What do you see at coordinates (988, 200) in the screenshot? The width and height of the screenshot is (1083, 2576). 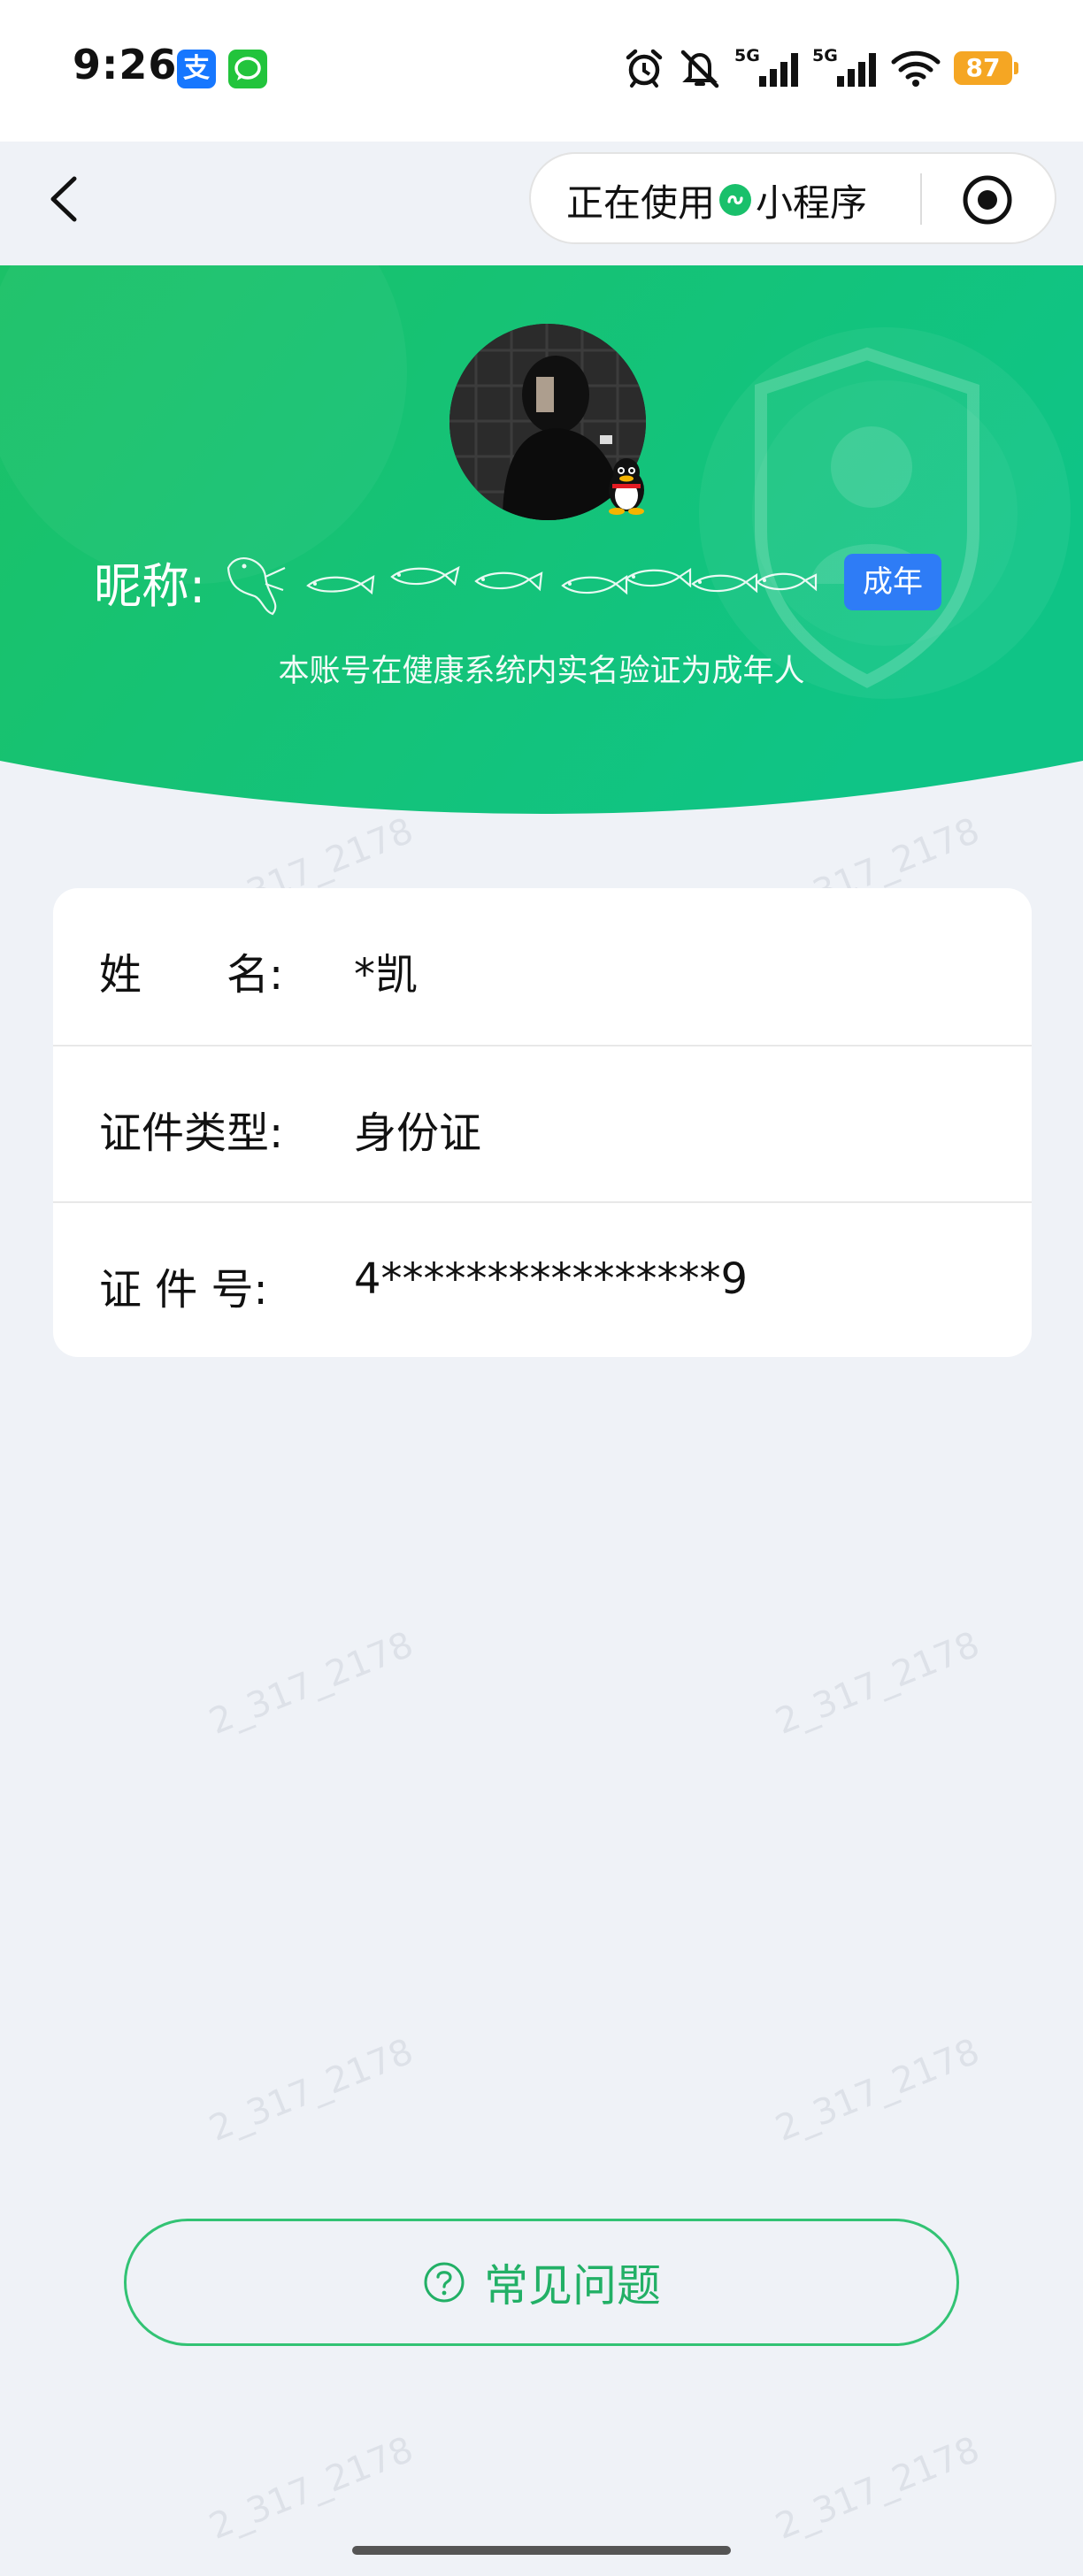 I see `close-mini-program-icon` at bounding box center [988, 200].